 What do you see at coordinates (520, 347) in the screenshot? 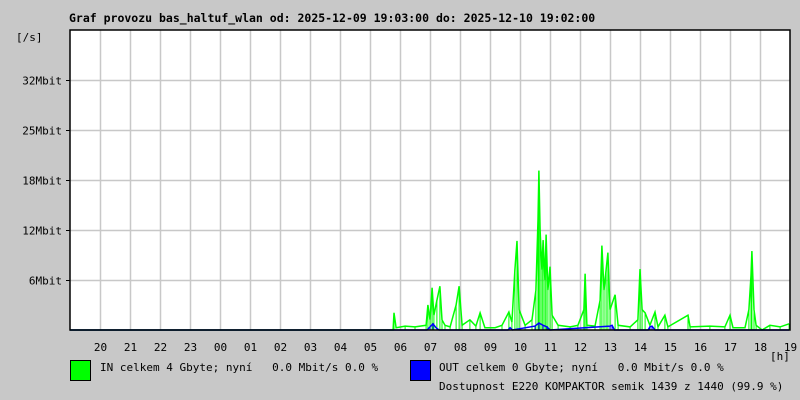
I see `x-tick-label: 10` at bounding box center [520, 347].